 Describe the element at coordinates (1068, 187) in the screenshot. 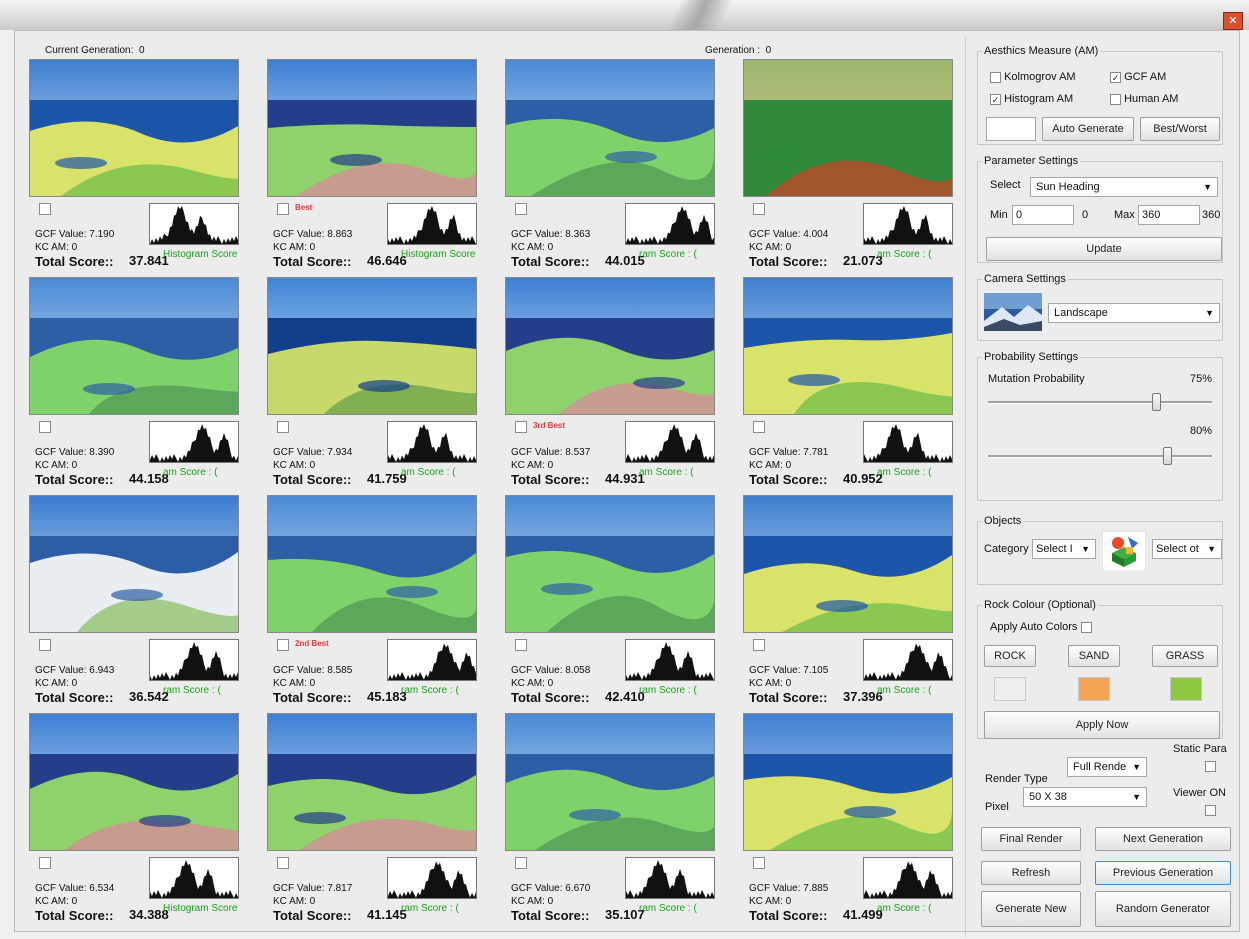

I see `parameter-select-value: Sun Heading` at that location.